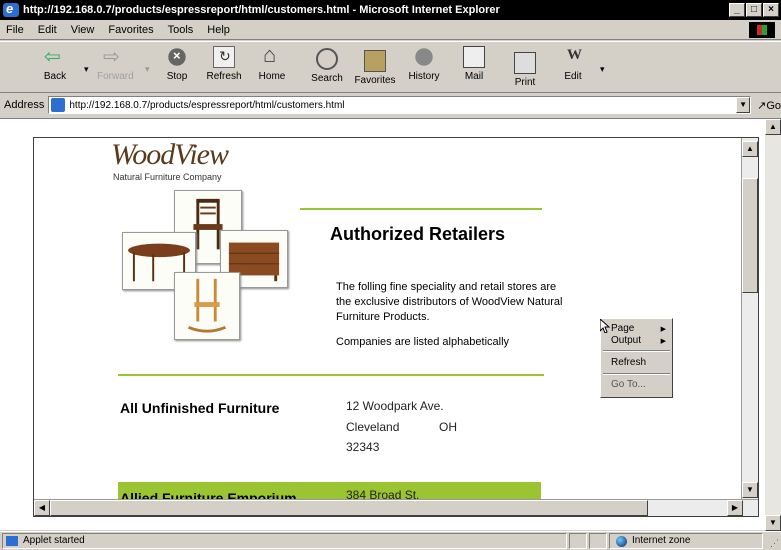 This screenshot has height=550, width=781. Describe the element at coordinates (177, 57) in the screenshot. I see `stop-icon` at that location.